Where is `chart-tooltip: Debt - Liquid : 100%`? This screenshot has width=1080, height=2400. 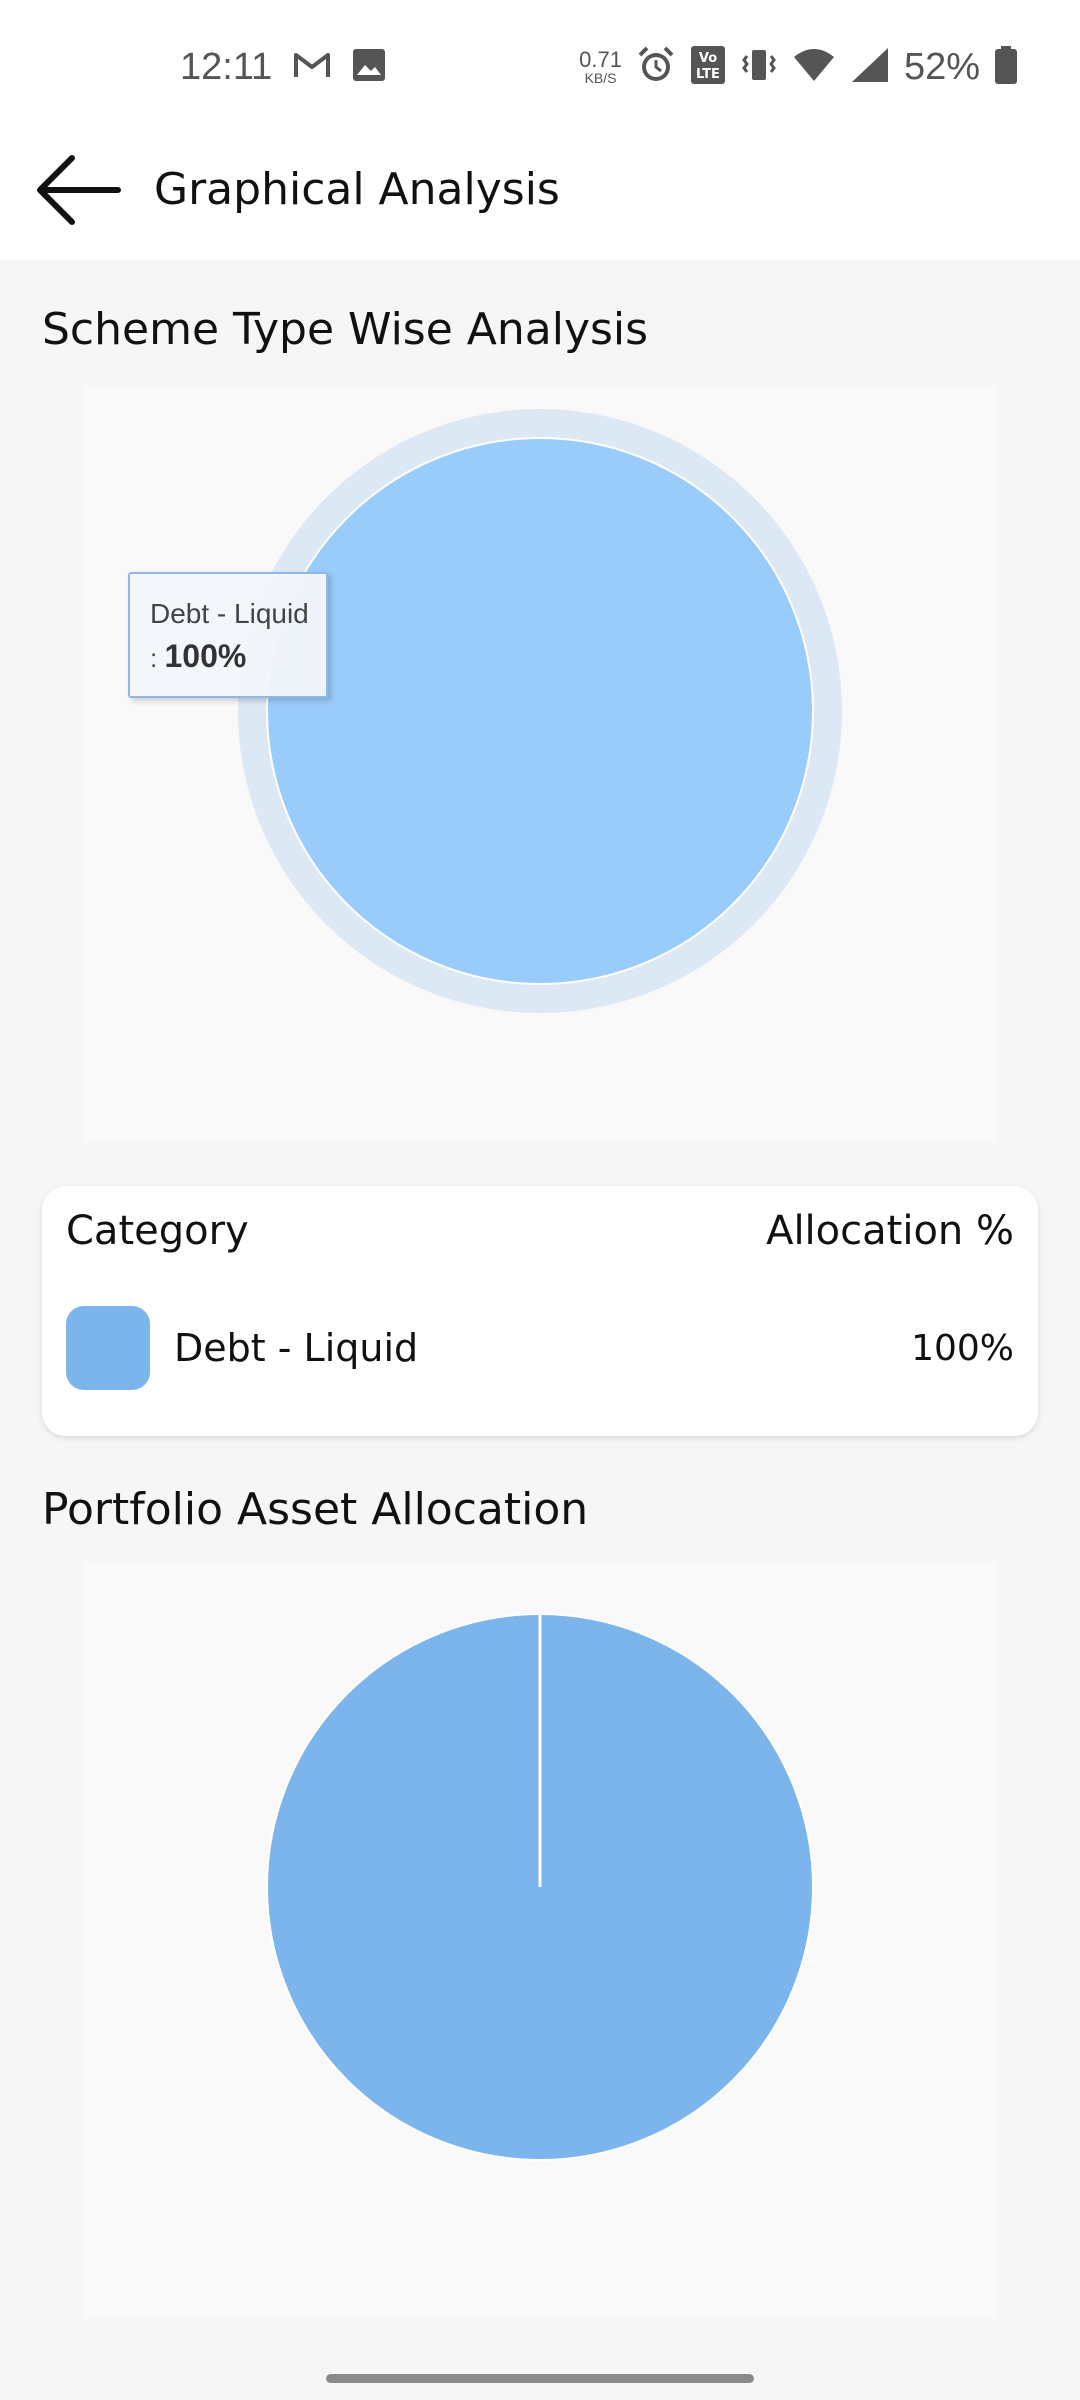
chart-tooltip: Debt - Liquid : 100% is located at coordinates (228, 635).